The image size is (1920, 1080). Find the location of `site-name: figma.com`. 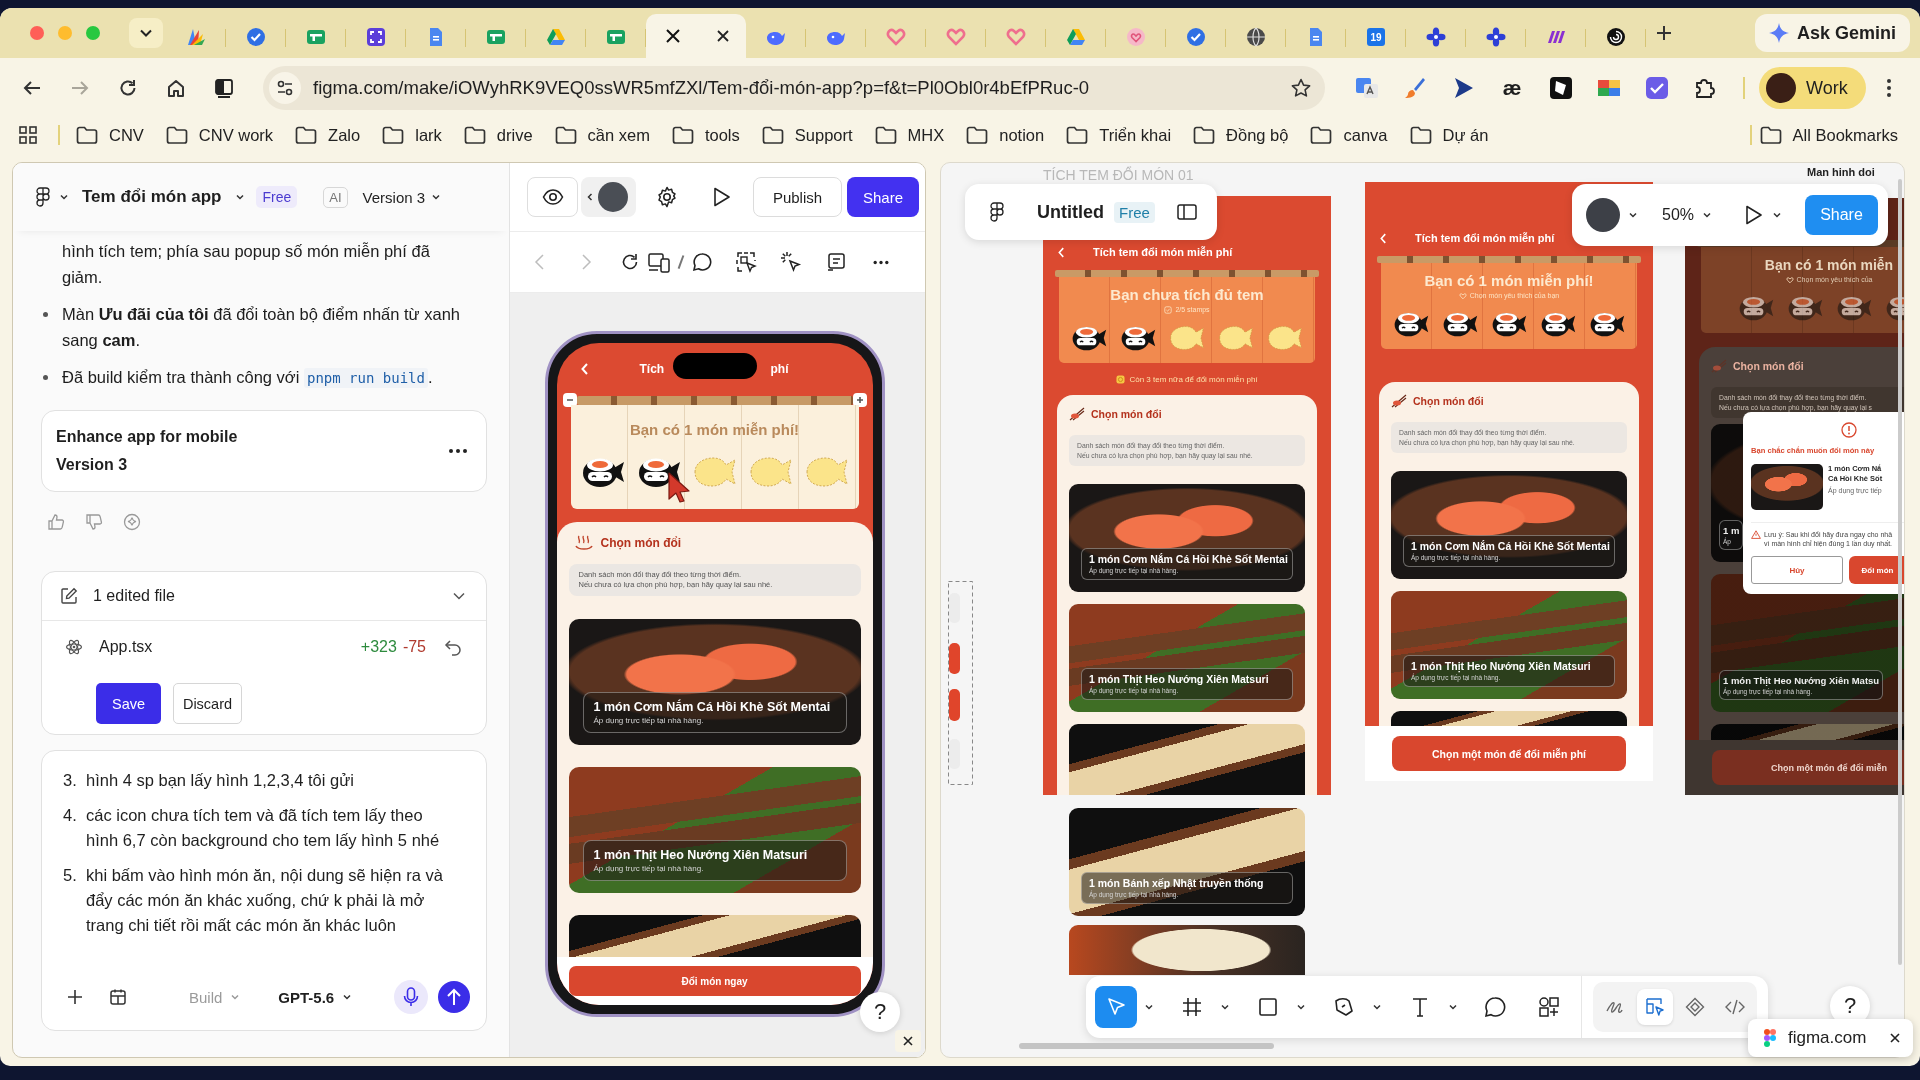

site-name: figma.com is located at coordinates (1827, 1038).